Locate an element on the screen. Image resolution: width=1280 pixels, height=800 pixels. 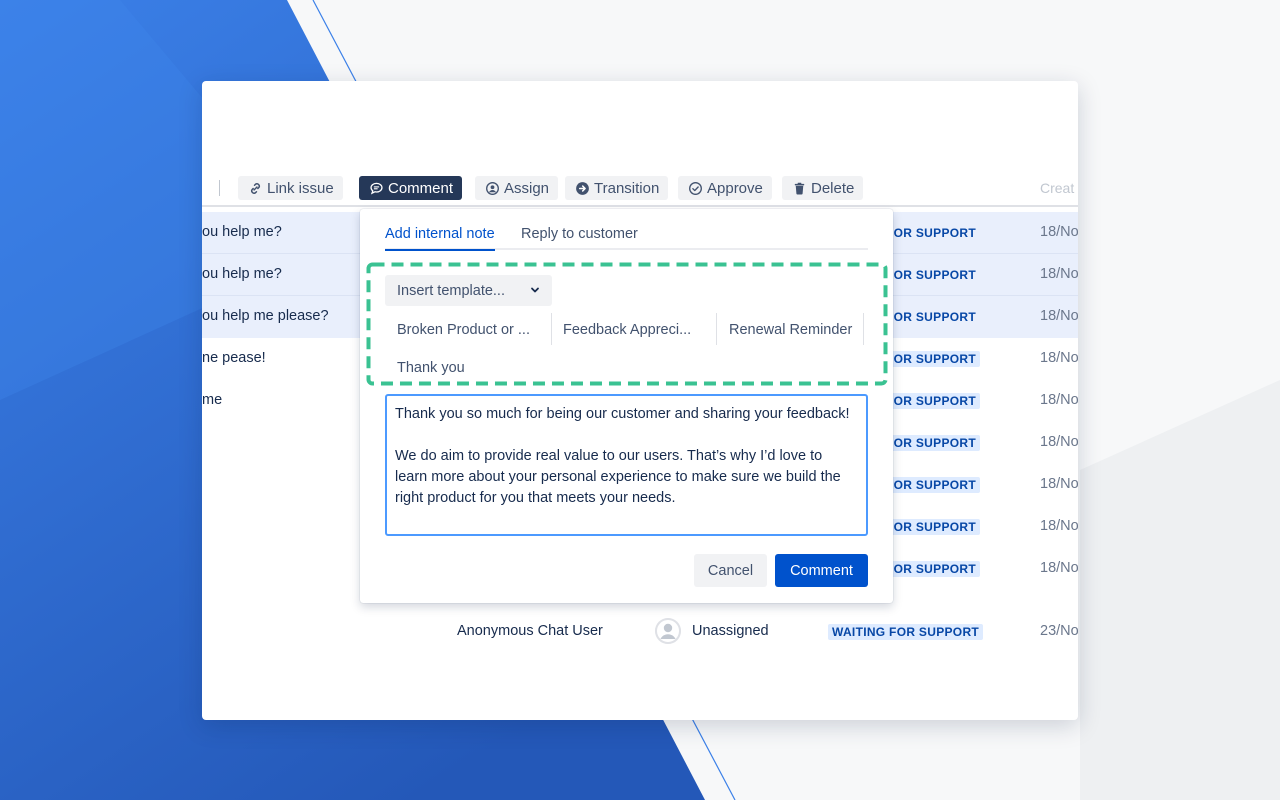
approve-button: Approve is located at coordinates (725, 188).